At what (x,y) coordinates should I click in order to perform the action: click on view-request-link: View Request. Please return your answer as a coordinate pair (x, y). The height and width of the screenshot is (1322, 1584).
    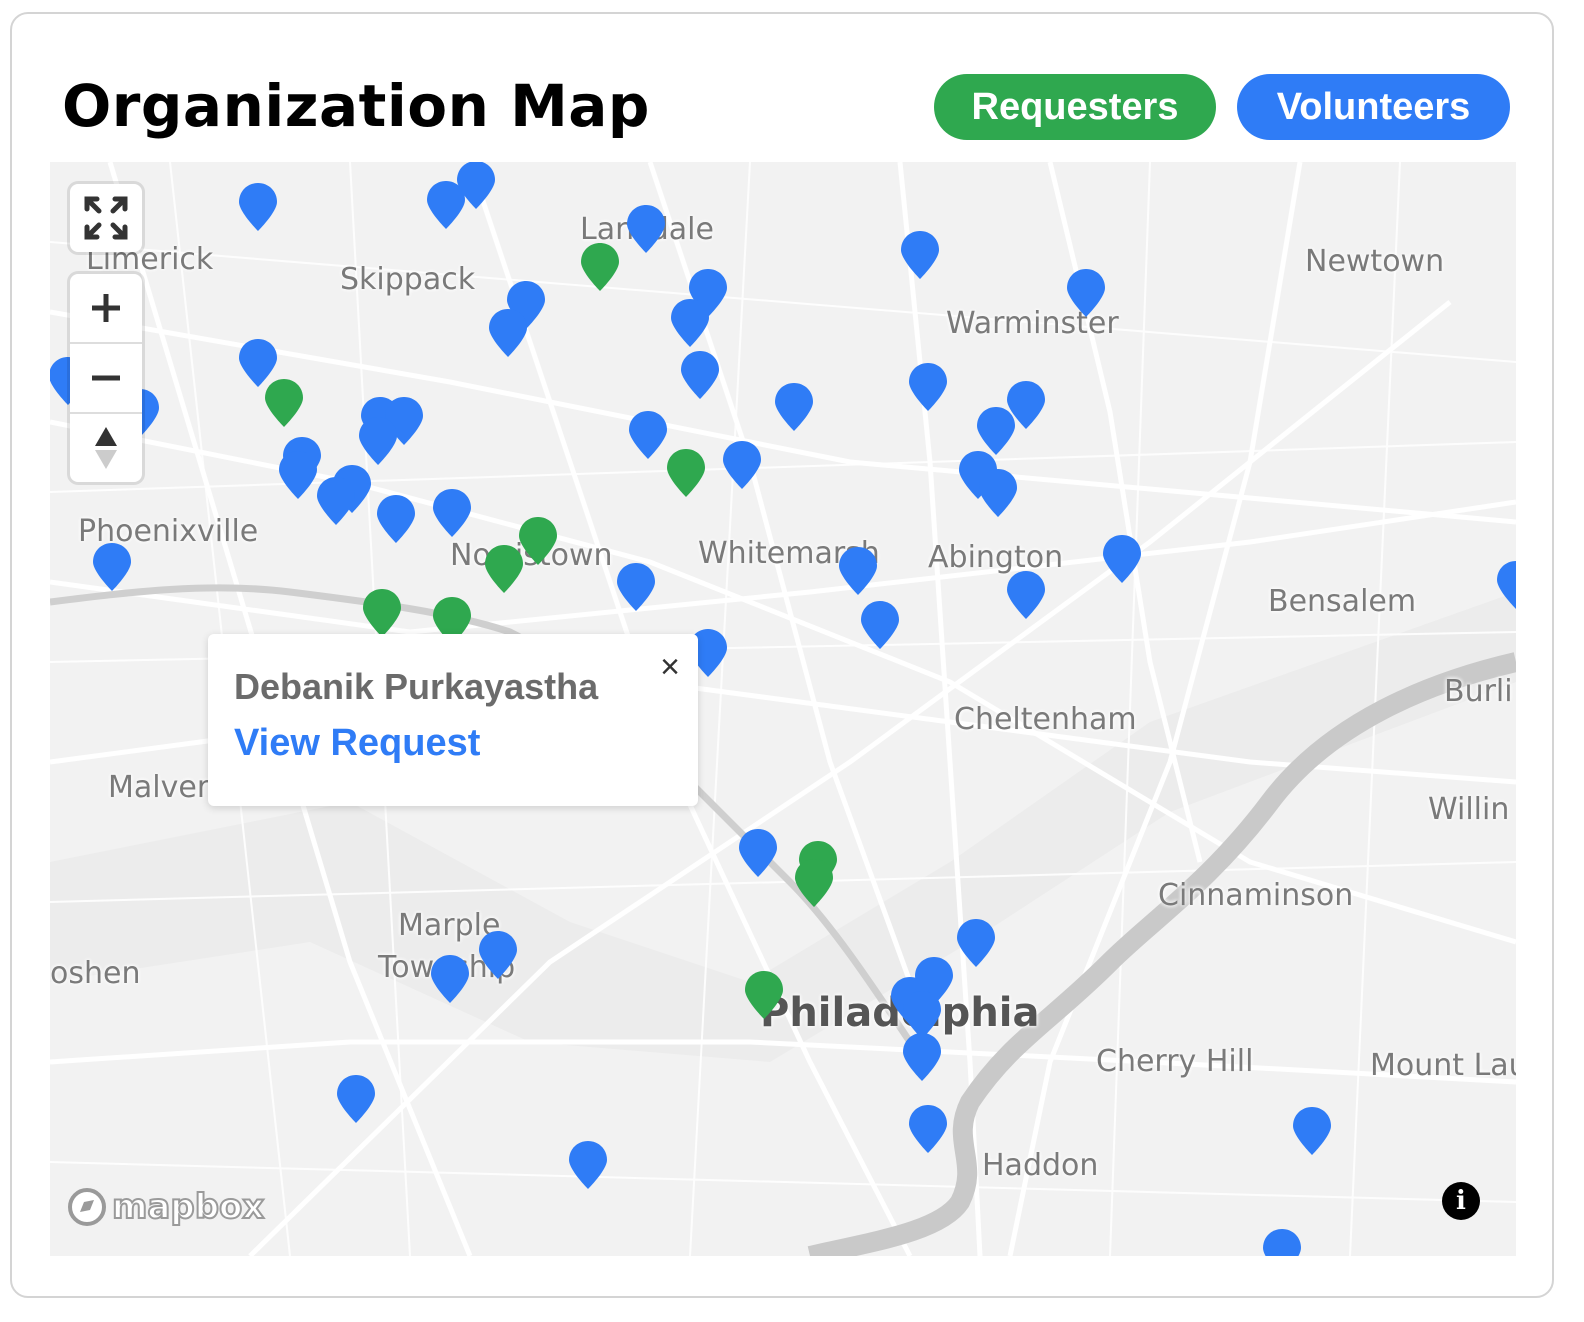
    Looking at the image, I should click on (357, 743).